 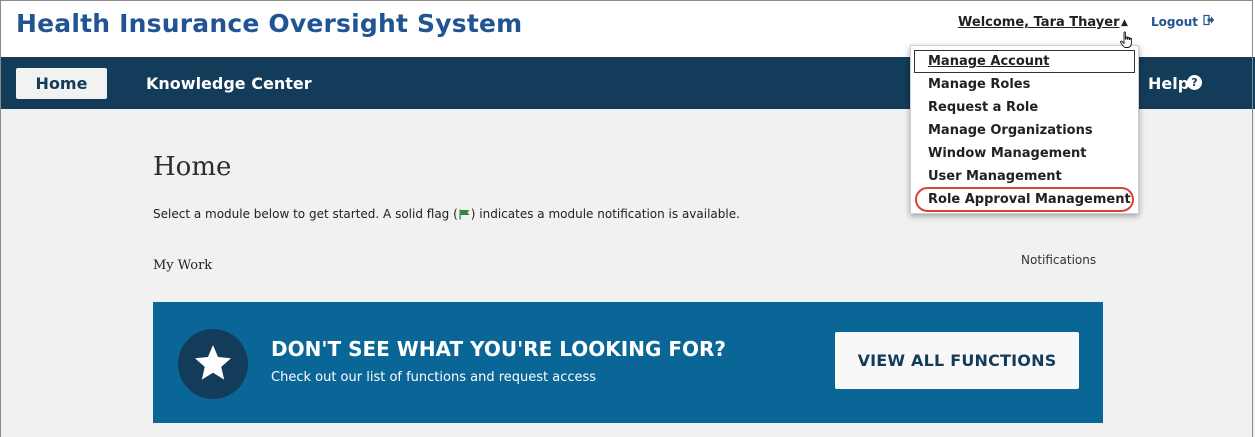 I want to click on site-title: Health Insurance Oversight System, so click(x=269, y=23).